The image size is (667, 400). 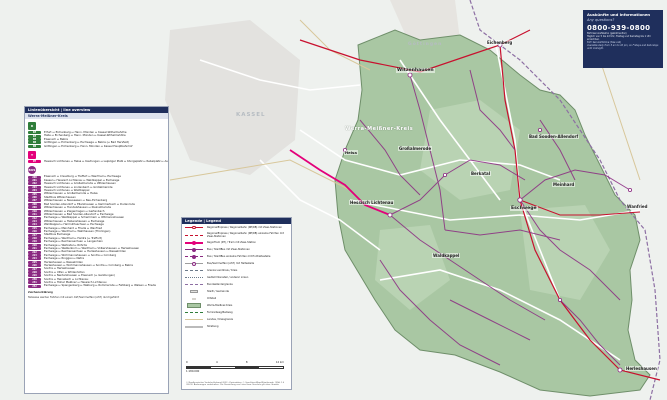 What do you see at coordinates (415, 148) in the screenshot?
I see `map-label-grossalmerode: Großalmerode` at bounding box center [415, 148].